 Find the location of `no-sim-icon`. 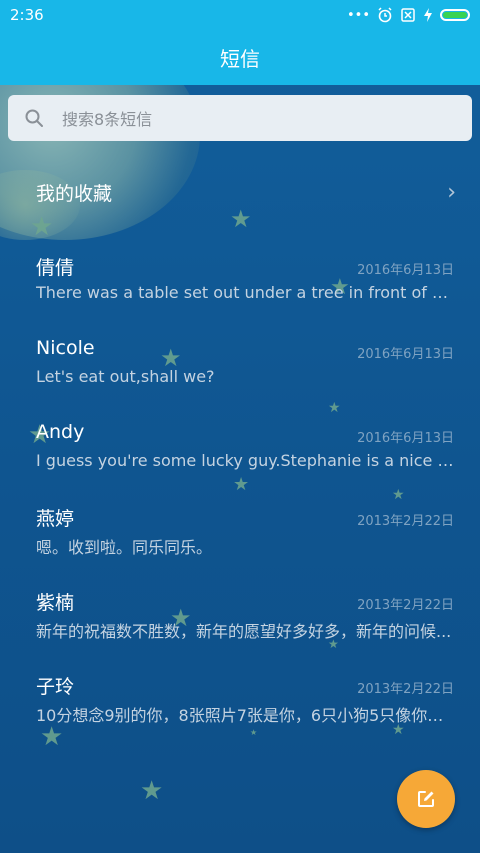

no-sim-icon is located at coordinates (408, 15).